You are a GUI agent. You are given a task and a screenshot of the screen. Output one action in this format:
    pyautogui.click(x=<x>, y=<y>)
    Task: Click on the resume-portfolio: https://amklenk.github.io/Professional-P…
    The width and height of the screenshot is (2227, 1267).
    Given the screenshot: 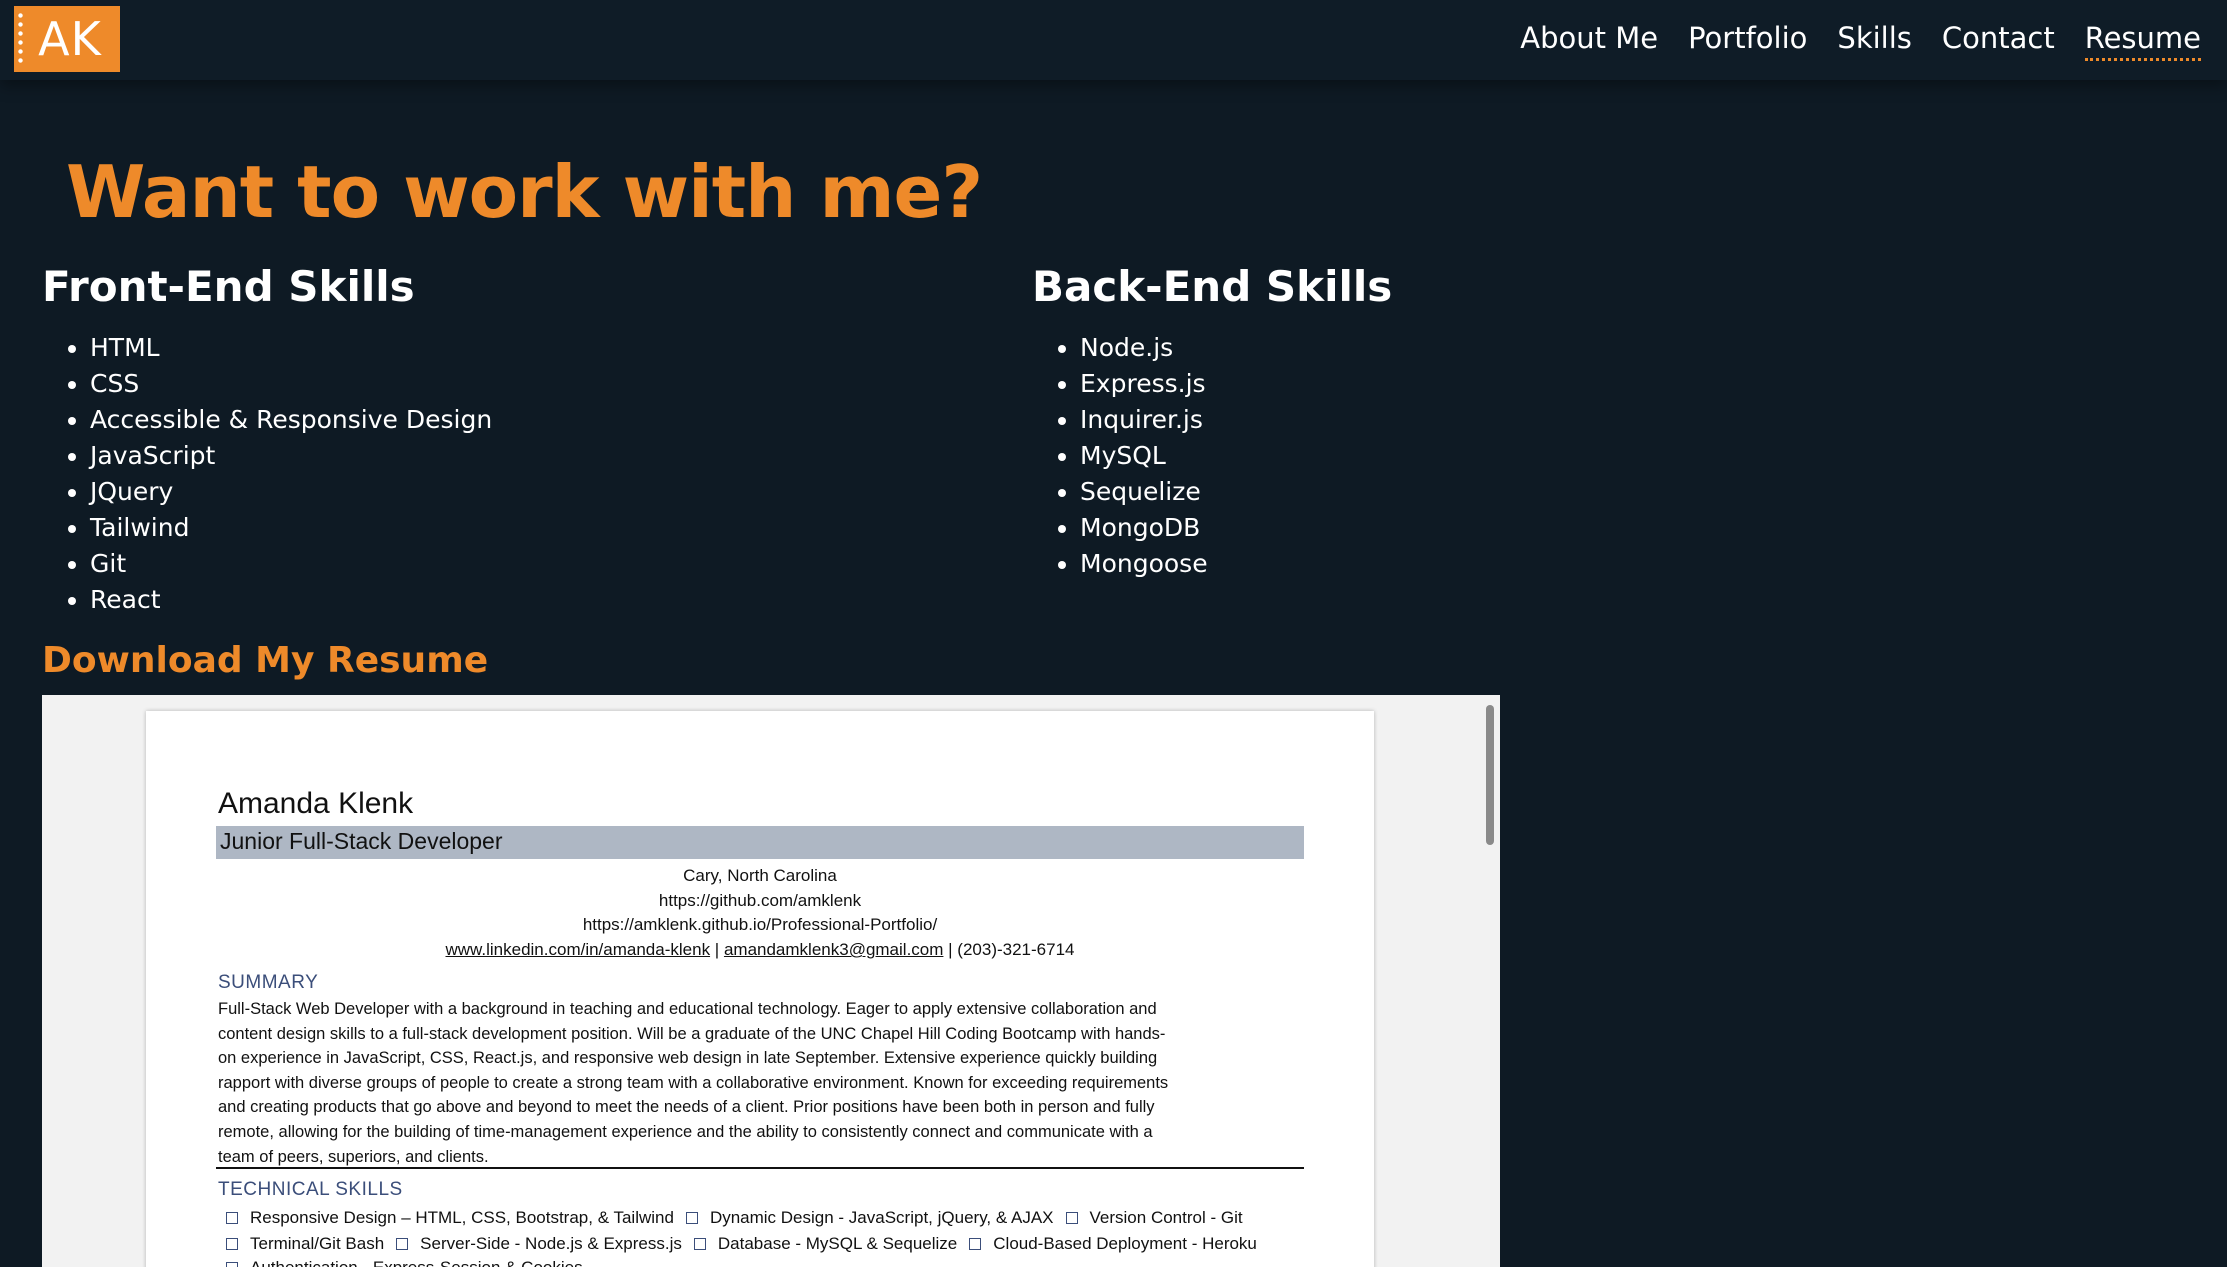 What is the action you would take?
    pyautogui.click(x=760, y=924)
    